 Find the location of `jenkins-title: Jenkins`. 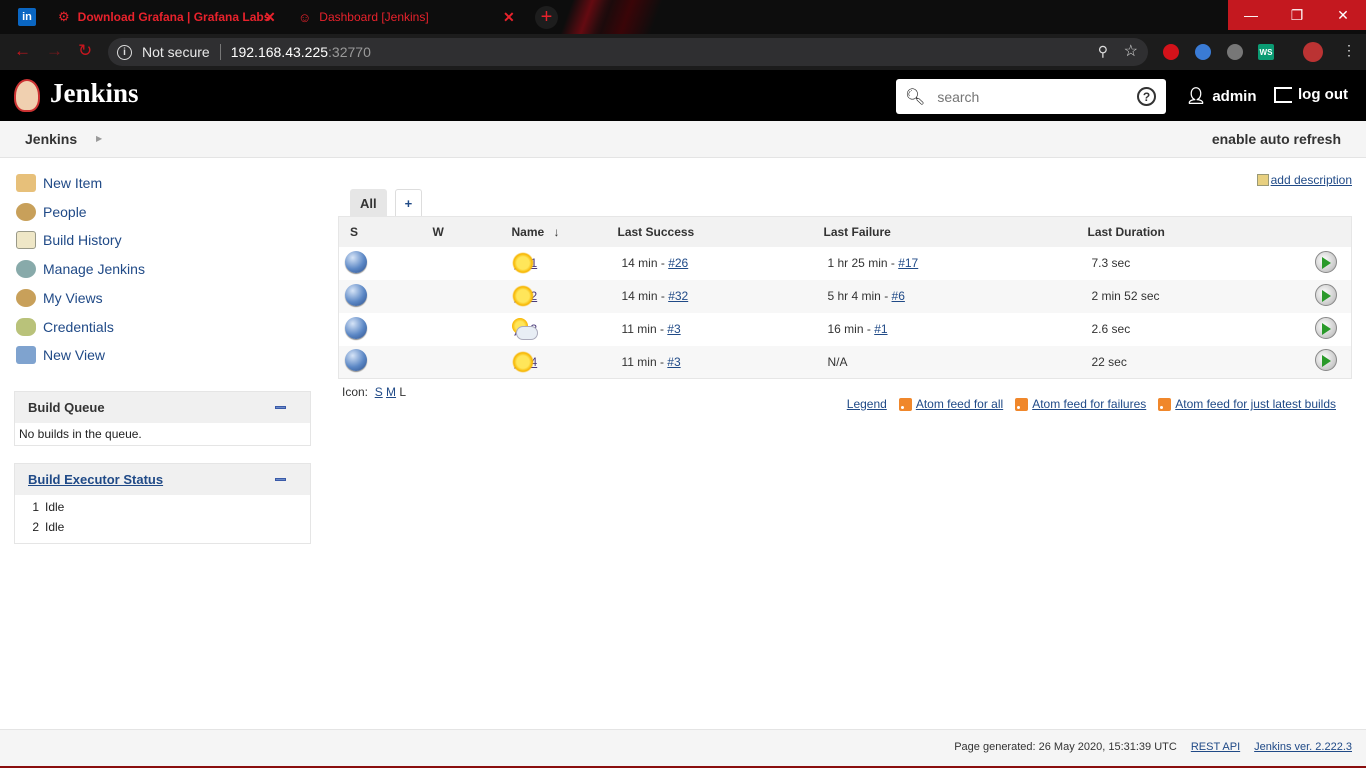

jenkins-title: Jenkins is located at coordinates (94, 93).